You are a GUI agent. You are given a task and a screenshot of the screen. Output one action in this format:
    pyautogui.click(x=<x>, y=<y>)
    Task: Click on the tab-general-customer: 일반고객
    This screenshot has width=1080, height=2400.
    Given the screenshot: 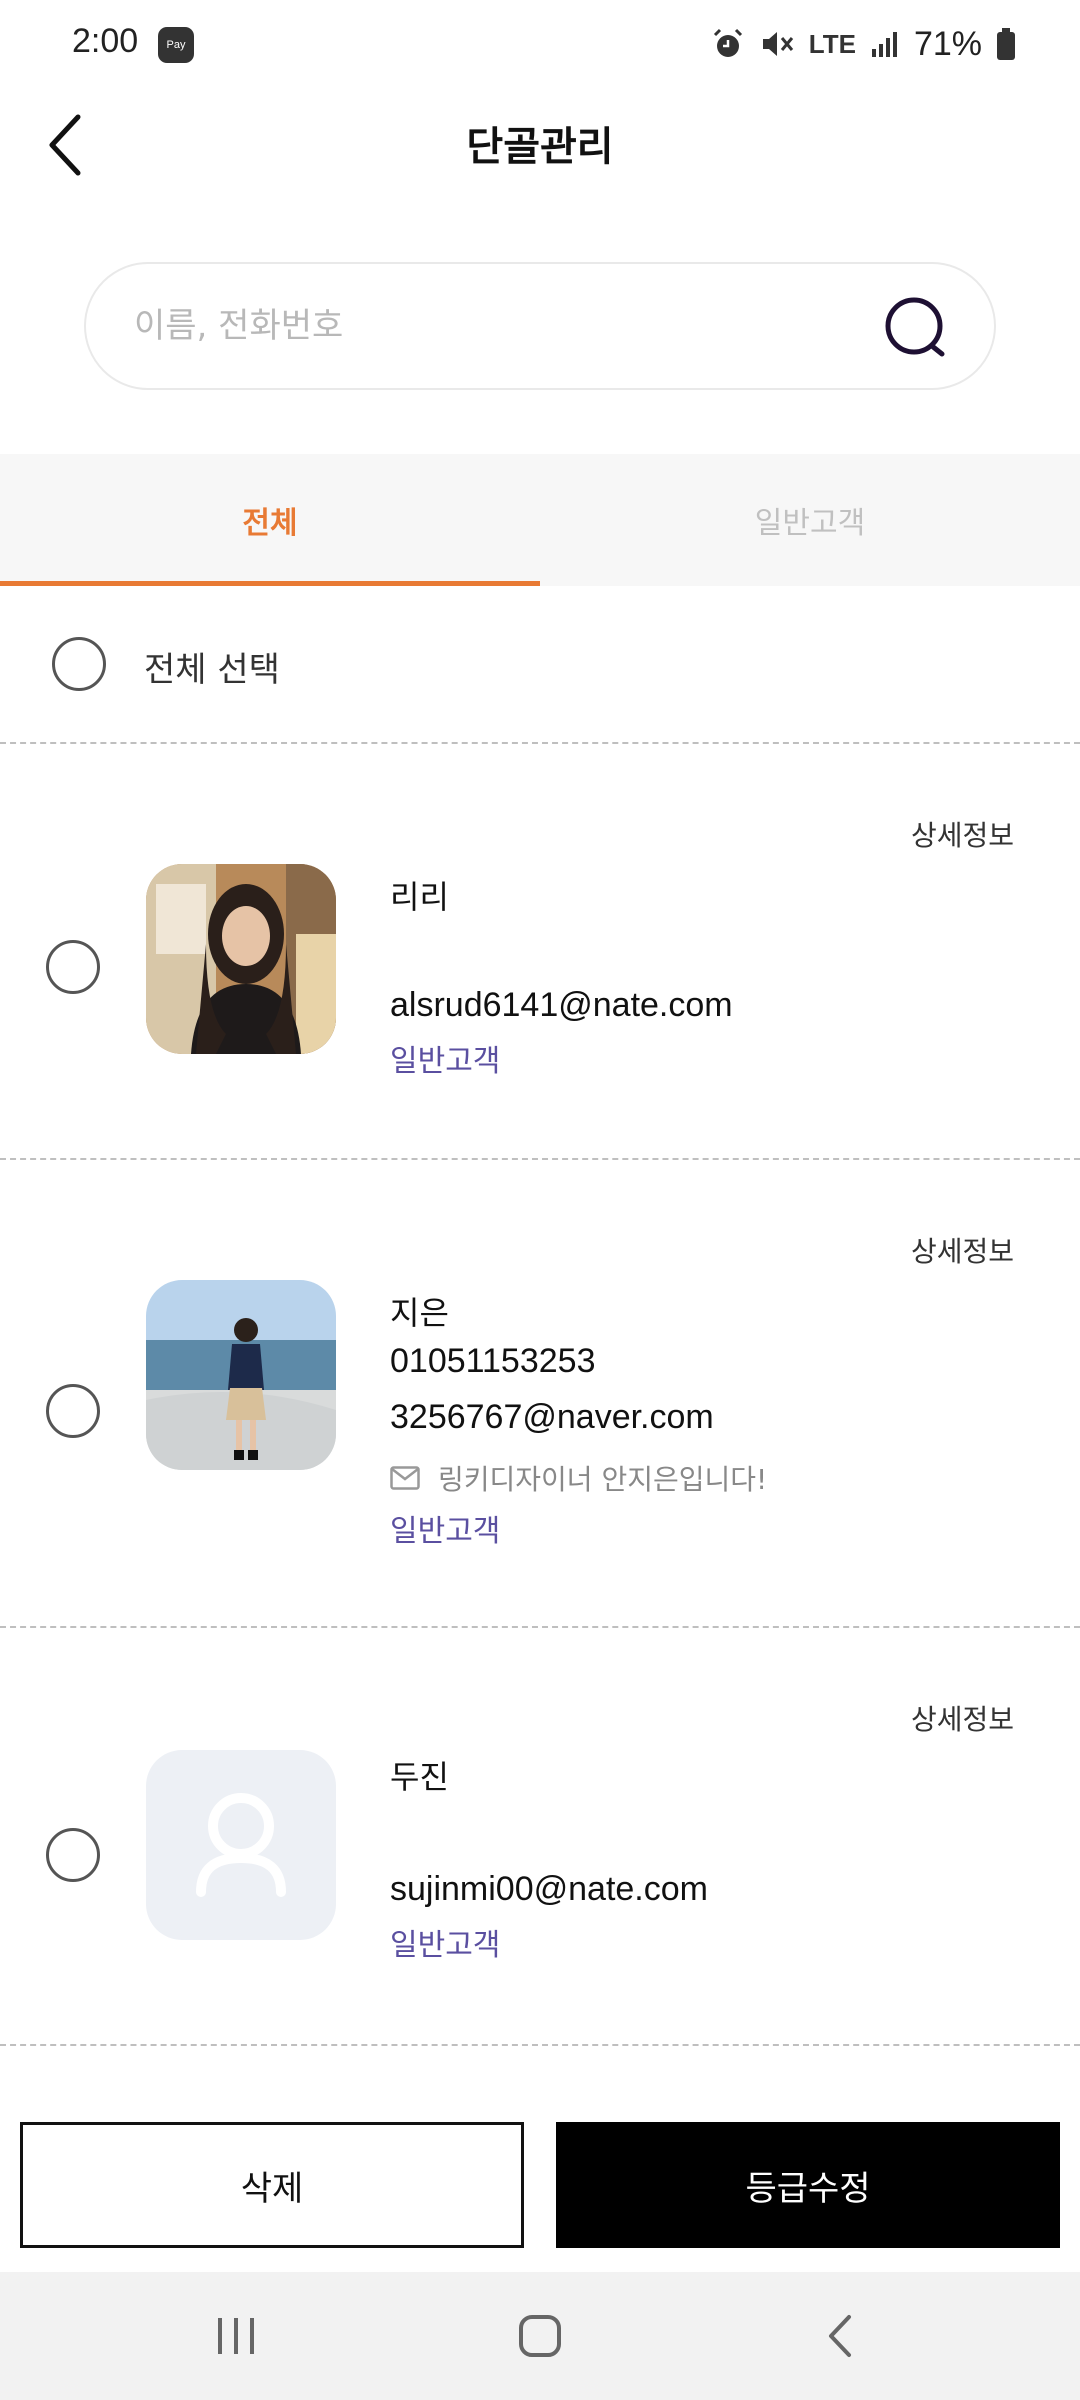 What is the action you would take?
    pyautogui.click(x=810, y=520)
    